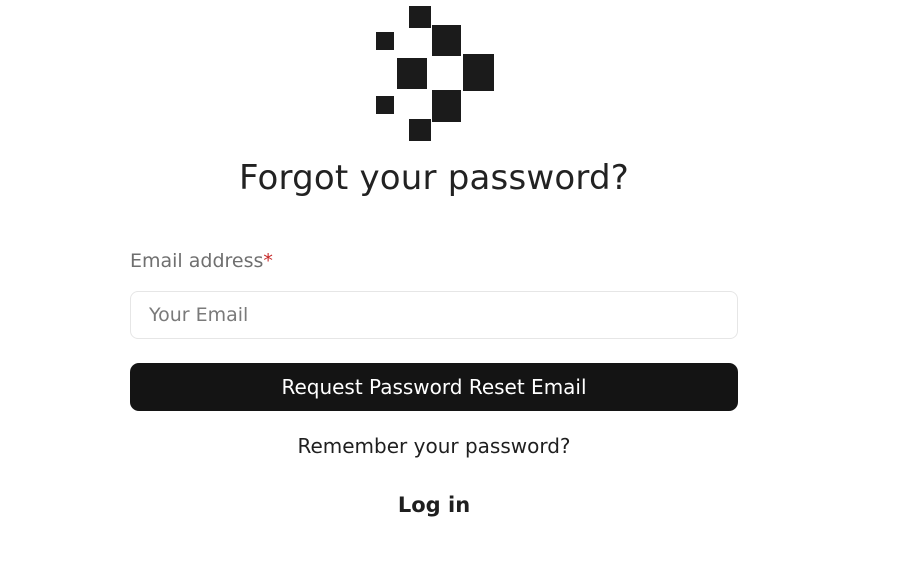 This screenshot has width=909, height=561. I want to click on request-reset-button: Request Password Reset Email, so click(434, 387).